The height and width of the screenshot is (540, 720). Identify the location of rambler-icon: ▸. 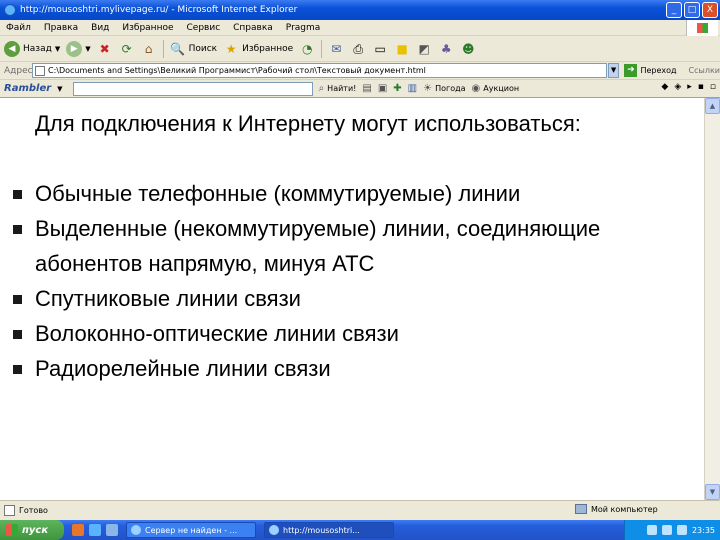
(689, 87).